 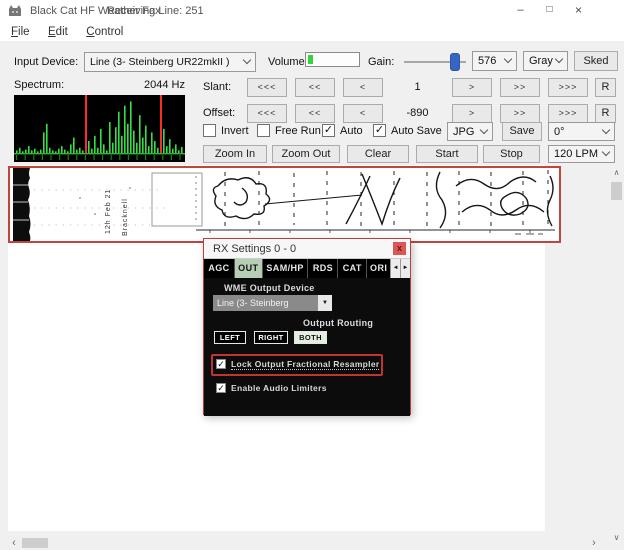 What do you see at coordinates (455, 62) in the screenshot?
I see `gain-slider-thumb` at bounding box center [455, 62].